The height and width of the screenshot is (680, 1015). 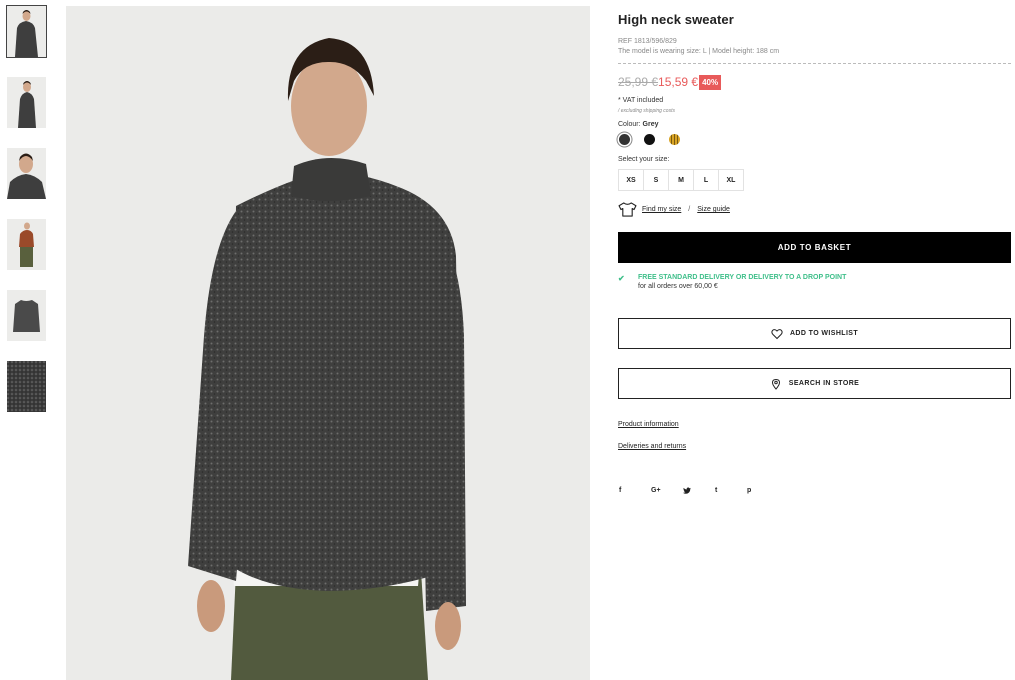 What do you see at coordinates (777, 333) in the screenshot?
I see `heart-icon` at bounding box center [777, 333].